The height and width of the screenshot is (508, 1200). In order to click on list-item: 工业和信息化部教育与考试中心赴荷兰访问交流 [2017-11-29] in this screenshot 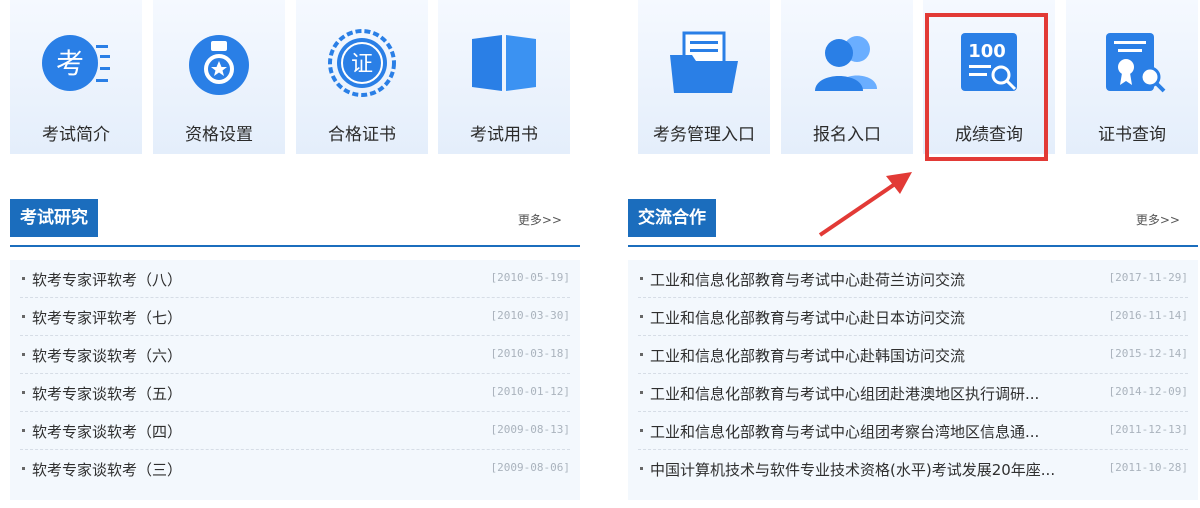, I will do `click(913, 279)`.